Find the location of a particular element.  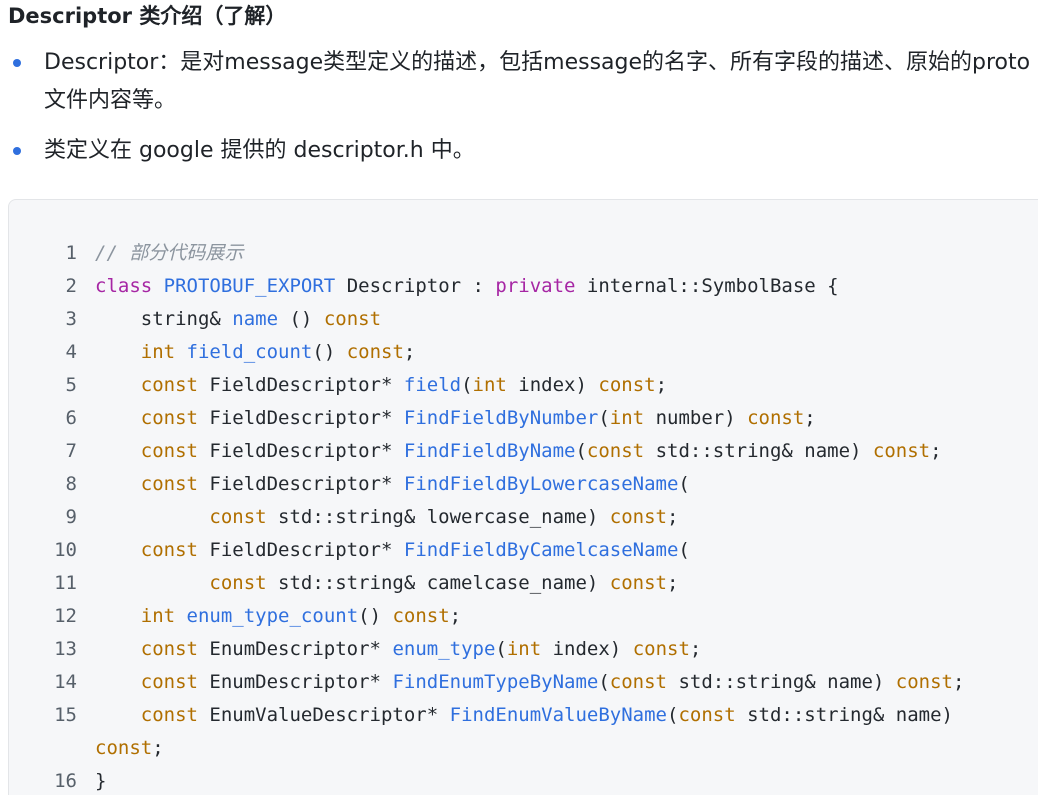

line-number: 2 is located at coordinates (71, 286).